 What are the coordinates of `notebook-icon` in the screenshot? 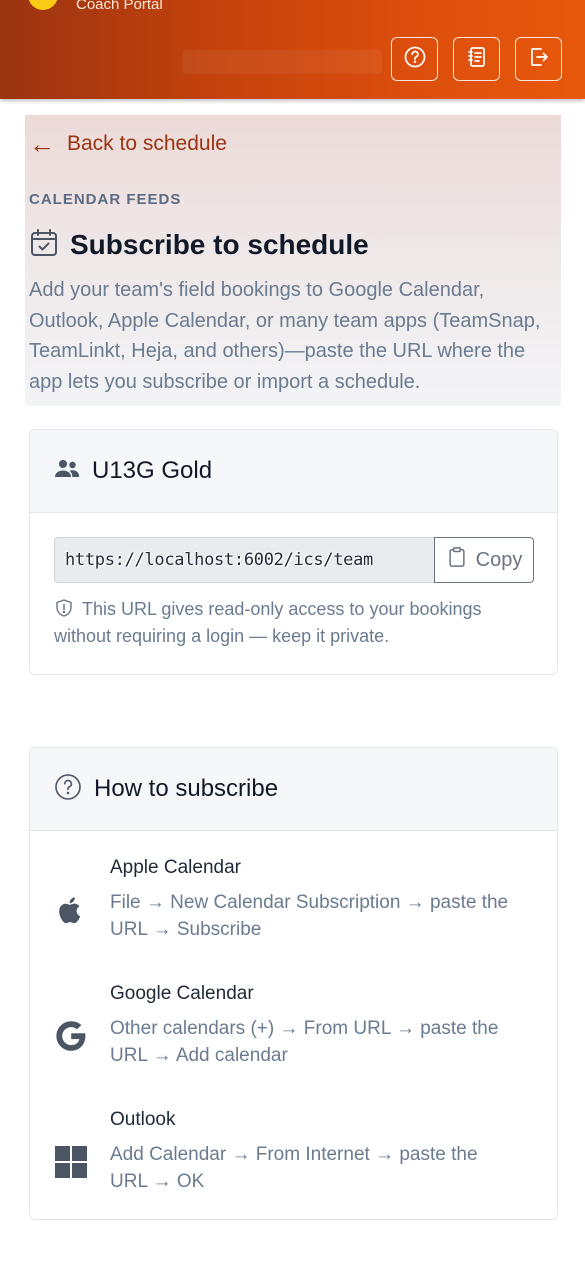 It's located at (477, 59).